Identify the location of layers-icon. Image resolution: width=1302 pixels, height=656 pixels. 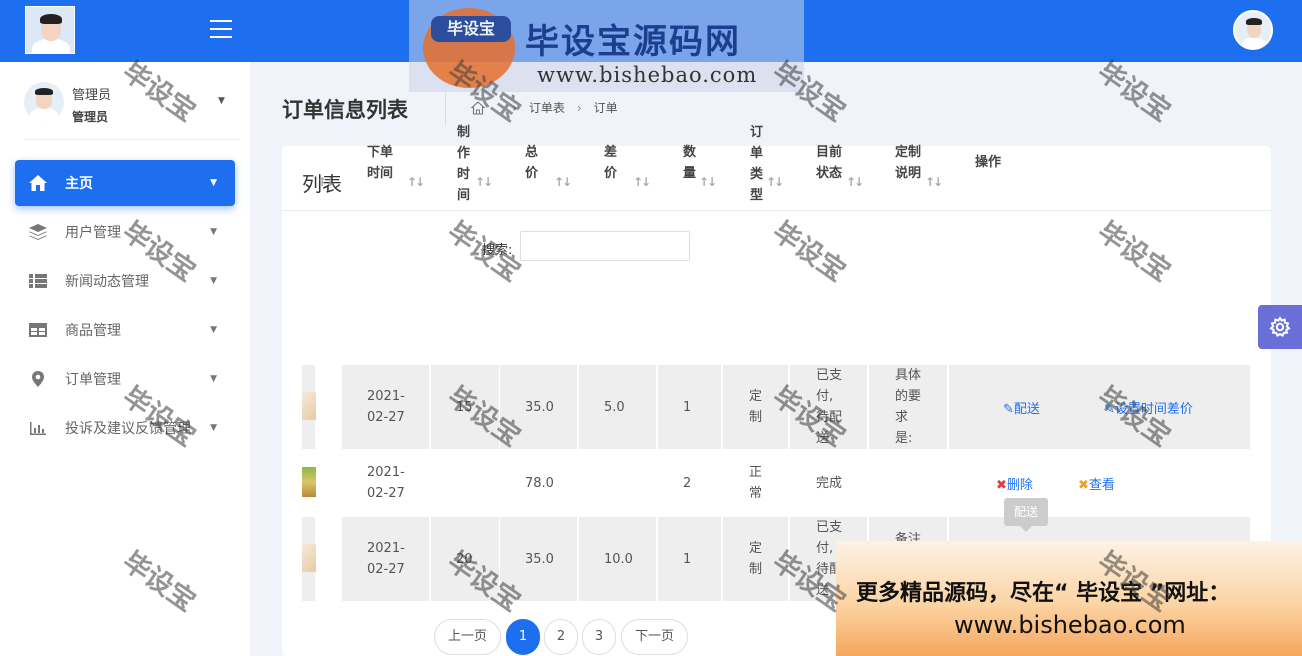
(38, 232).